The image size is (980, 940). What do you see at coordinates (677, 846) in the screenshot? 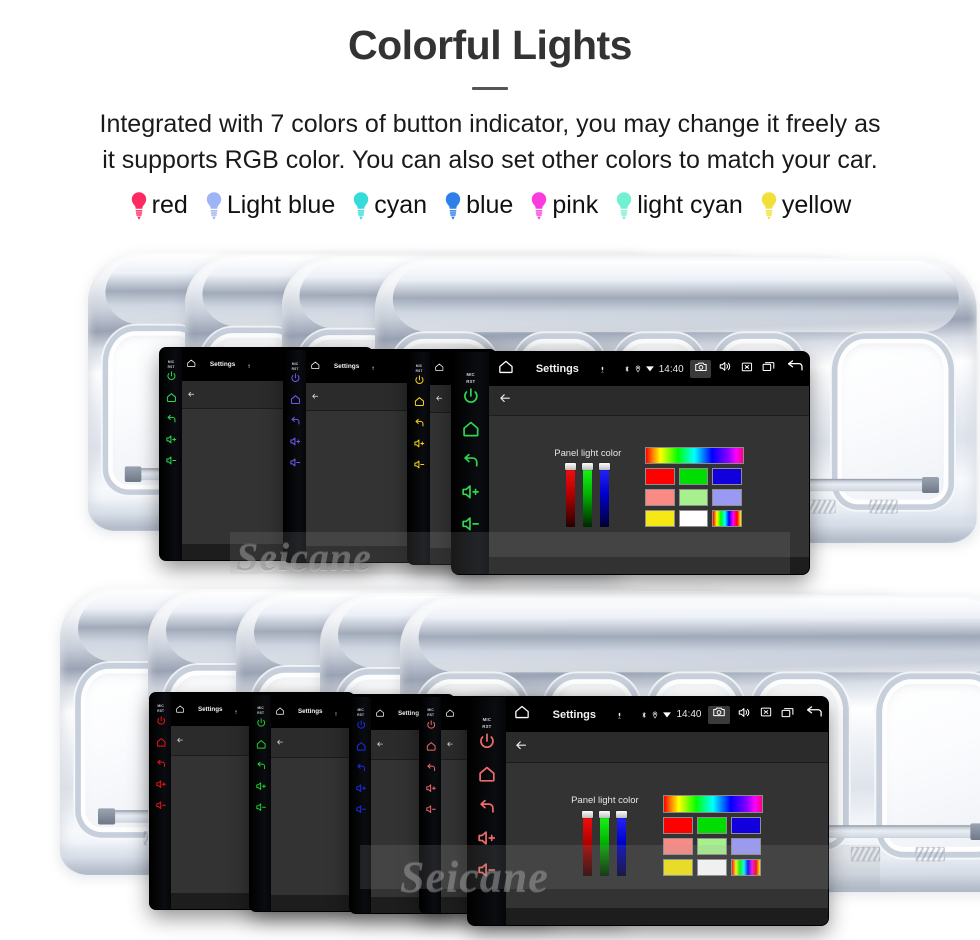
I see `swatch-salmon` at bounding box center [677, 846].